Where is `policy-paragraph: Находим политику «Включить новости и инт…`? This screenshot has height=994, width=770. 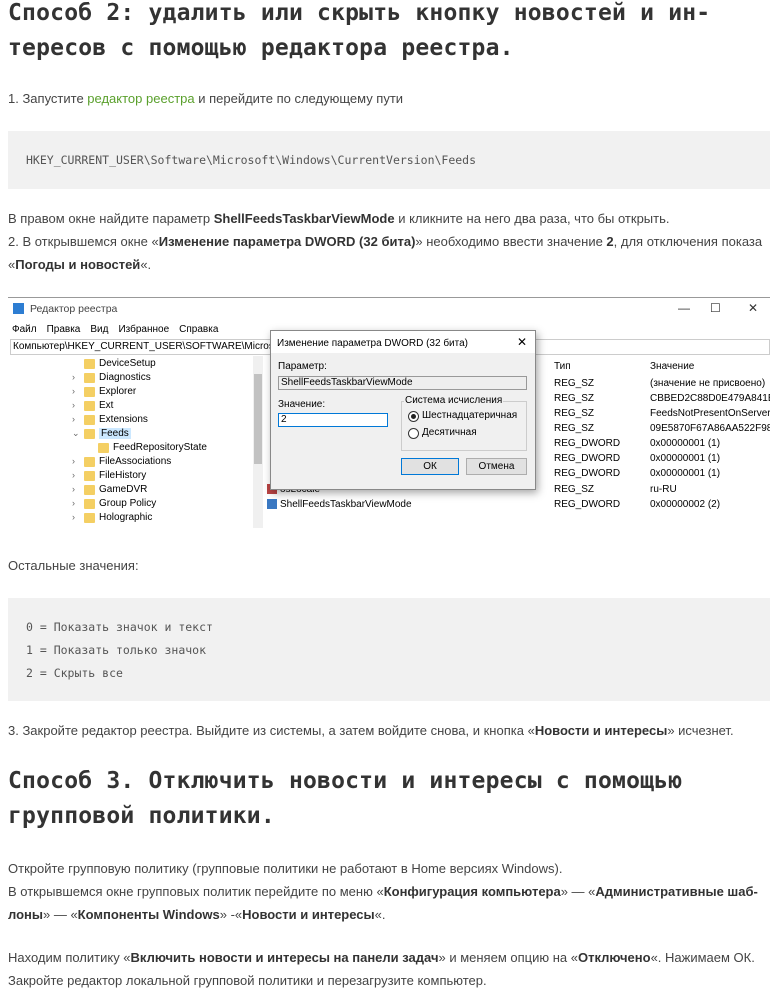
policy-paragraph: Находим политику «Включить новости и инт… is located at coordinates (381, 969).